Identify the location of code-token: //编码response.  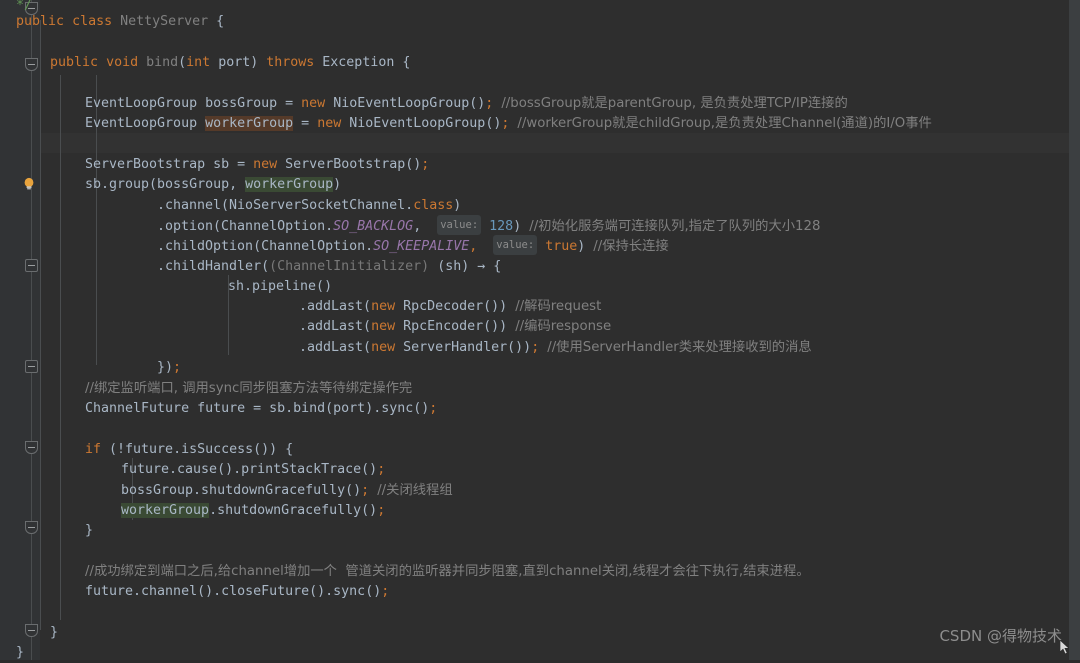
(563, 326).